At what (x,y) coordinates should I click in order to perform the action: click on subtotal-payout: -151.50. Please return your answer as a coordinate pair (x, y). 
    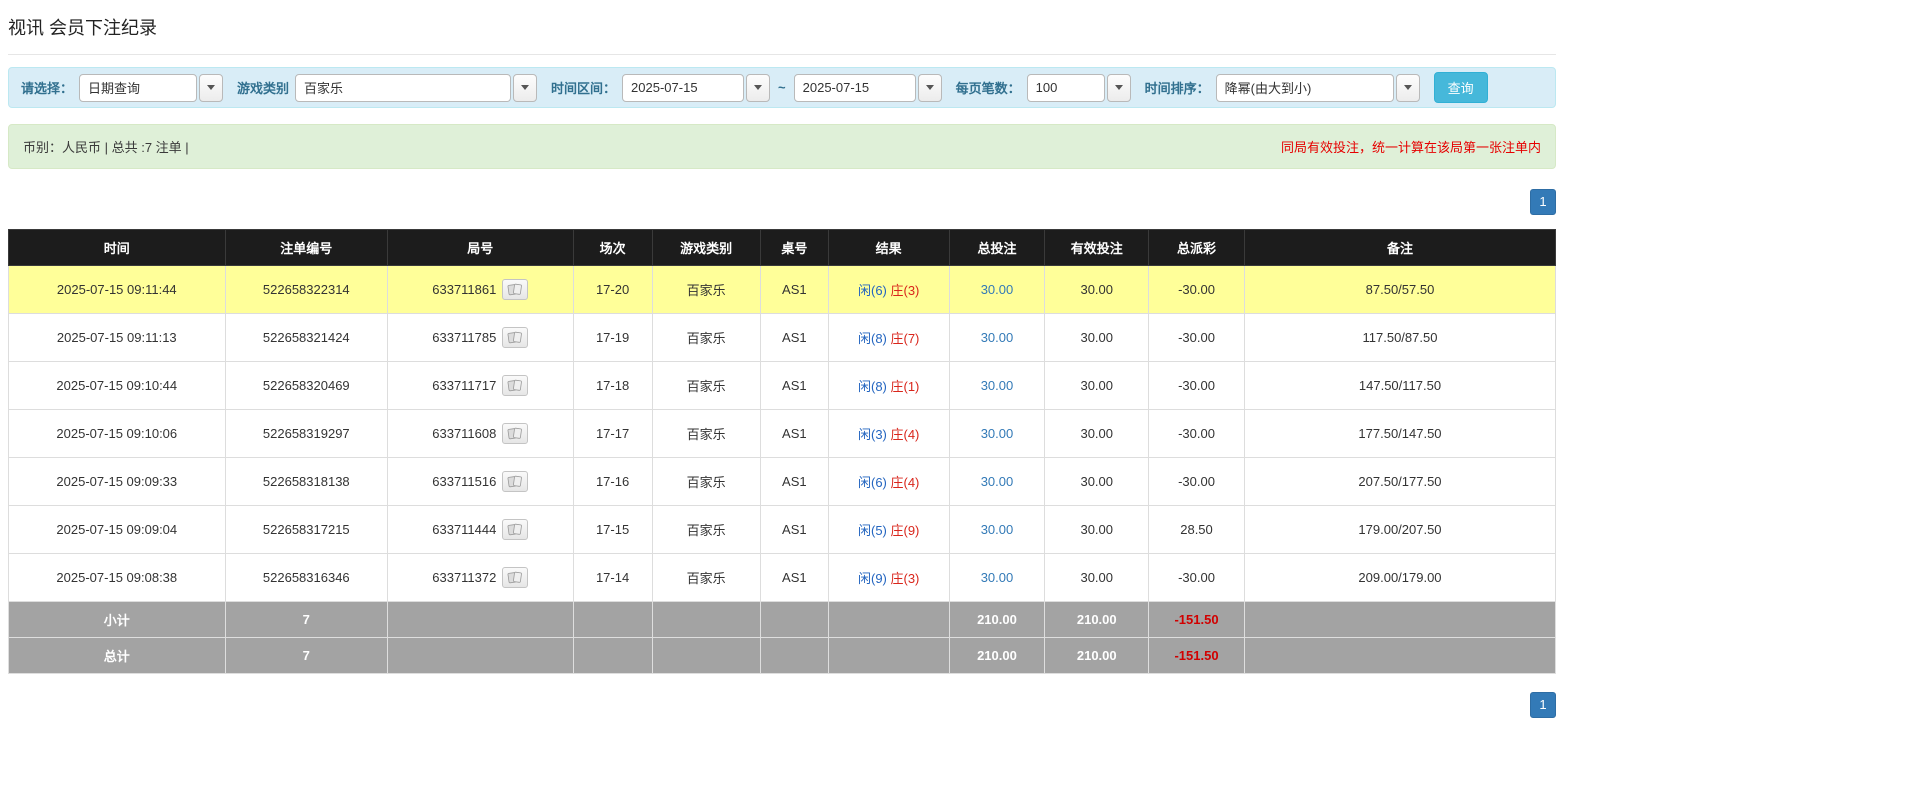
    Looking at the image, I should click on (1196, 619).